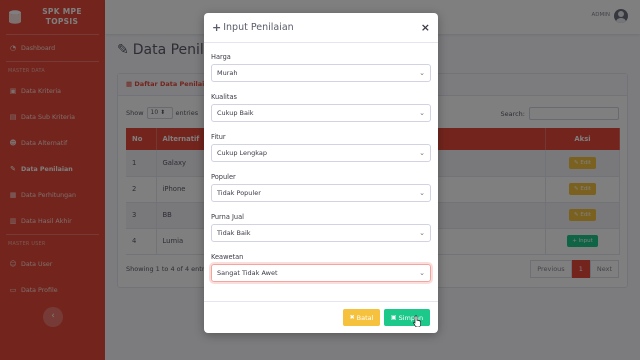 The height and width of the screenshot is (360, 640). What do you see at coordinates (393, 317) in the screenshot?
I see `save-icon: ▣` at bounding box center [393, 317].